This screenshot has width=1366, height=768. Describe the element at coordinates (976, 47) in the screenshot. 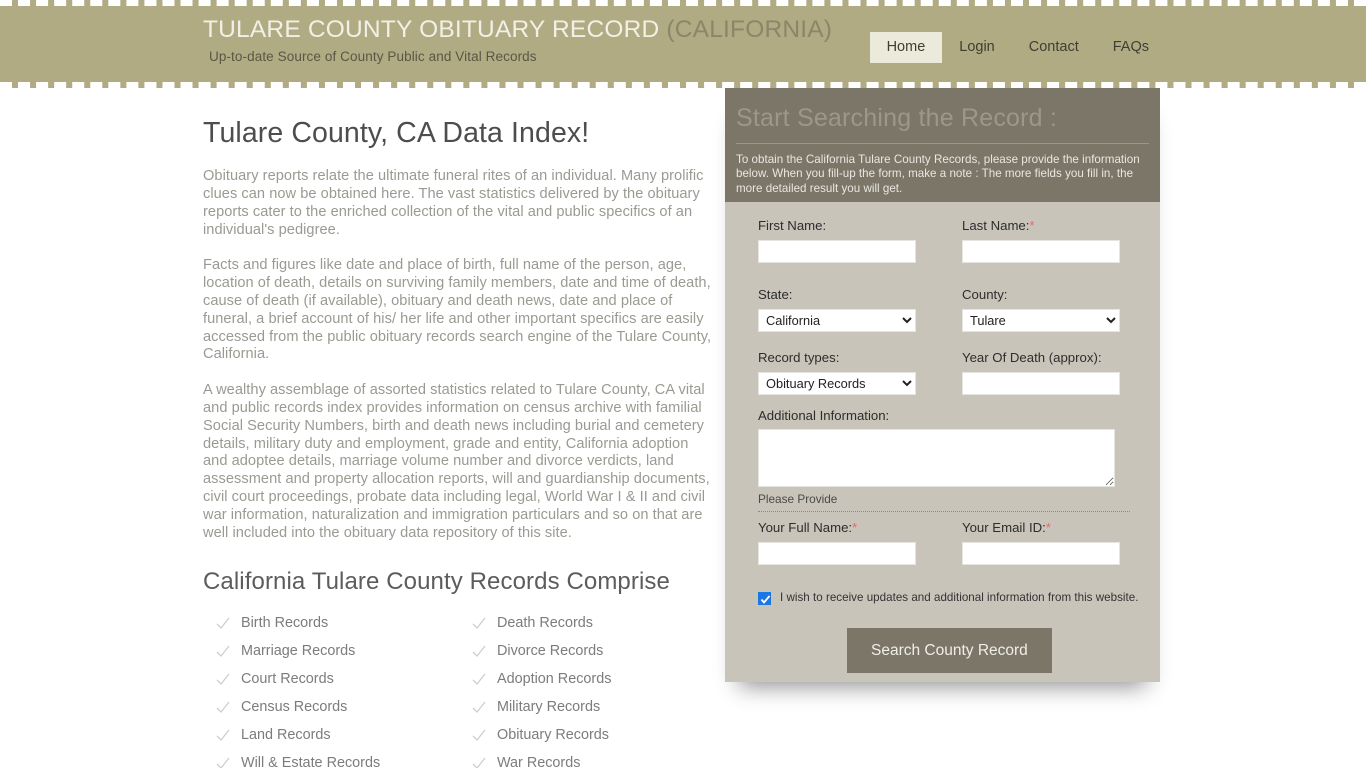

I see `nav-item-login: Login` at that location.